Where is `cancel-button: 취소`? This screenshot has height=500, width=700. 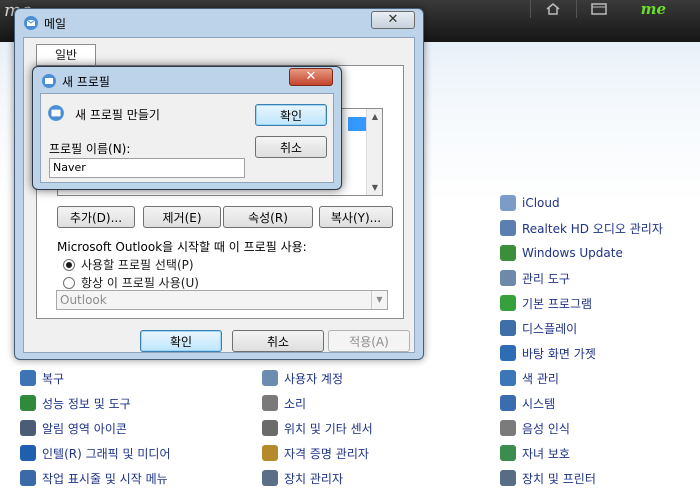 cancel-button: 취소 is located at coordinates (278, 341).